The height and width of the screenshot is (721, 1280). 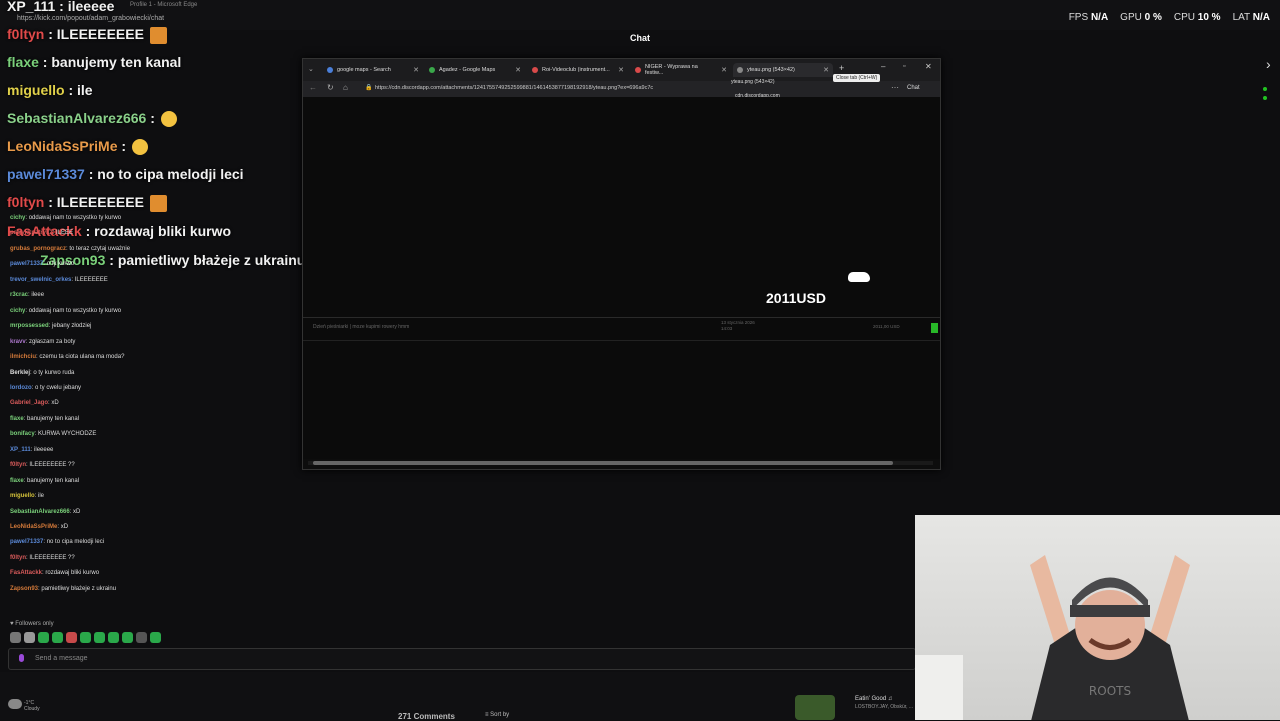 I want to click on mic-icon, so click(x=21, y=658).